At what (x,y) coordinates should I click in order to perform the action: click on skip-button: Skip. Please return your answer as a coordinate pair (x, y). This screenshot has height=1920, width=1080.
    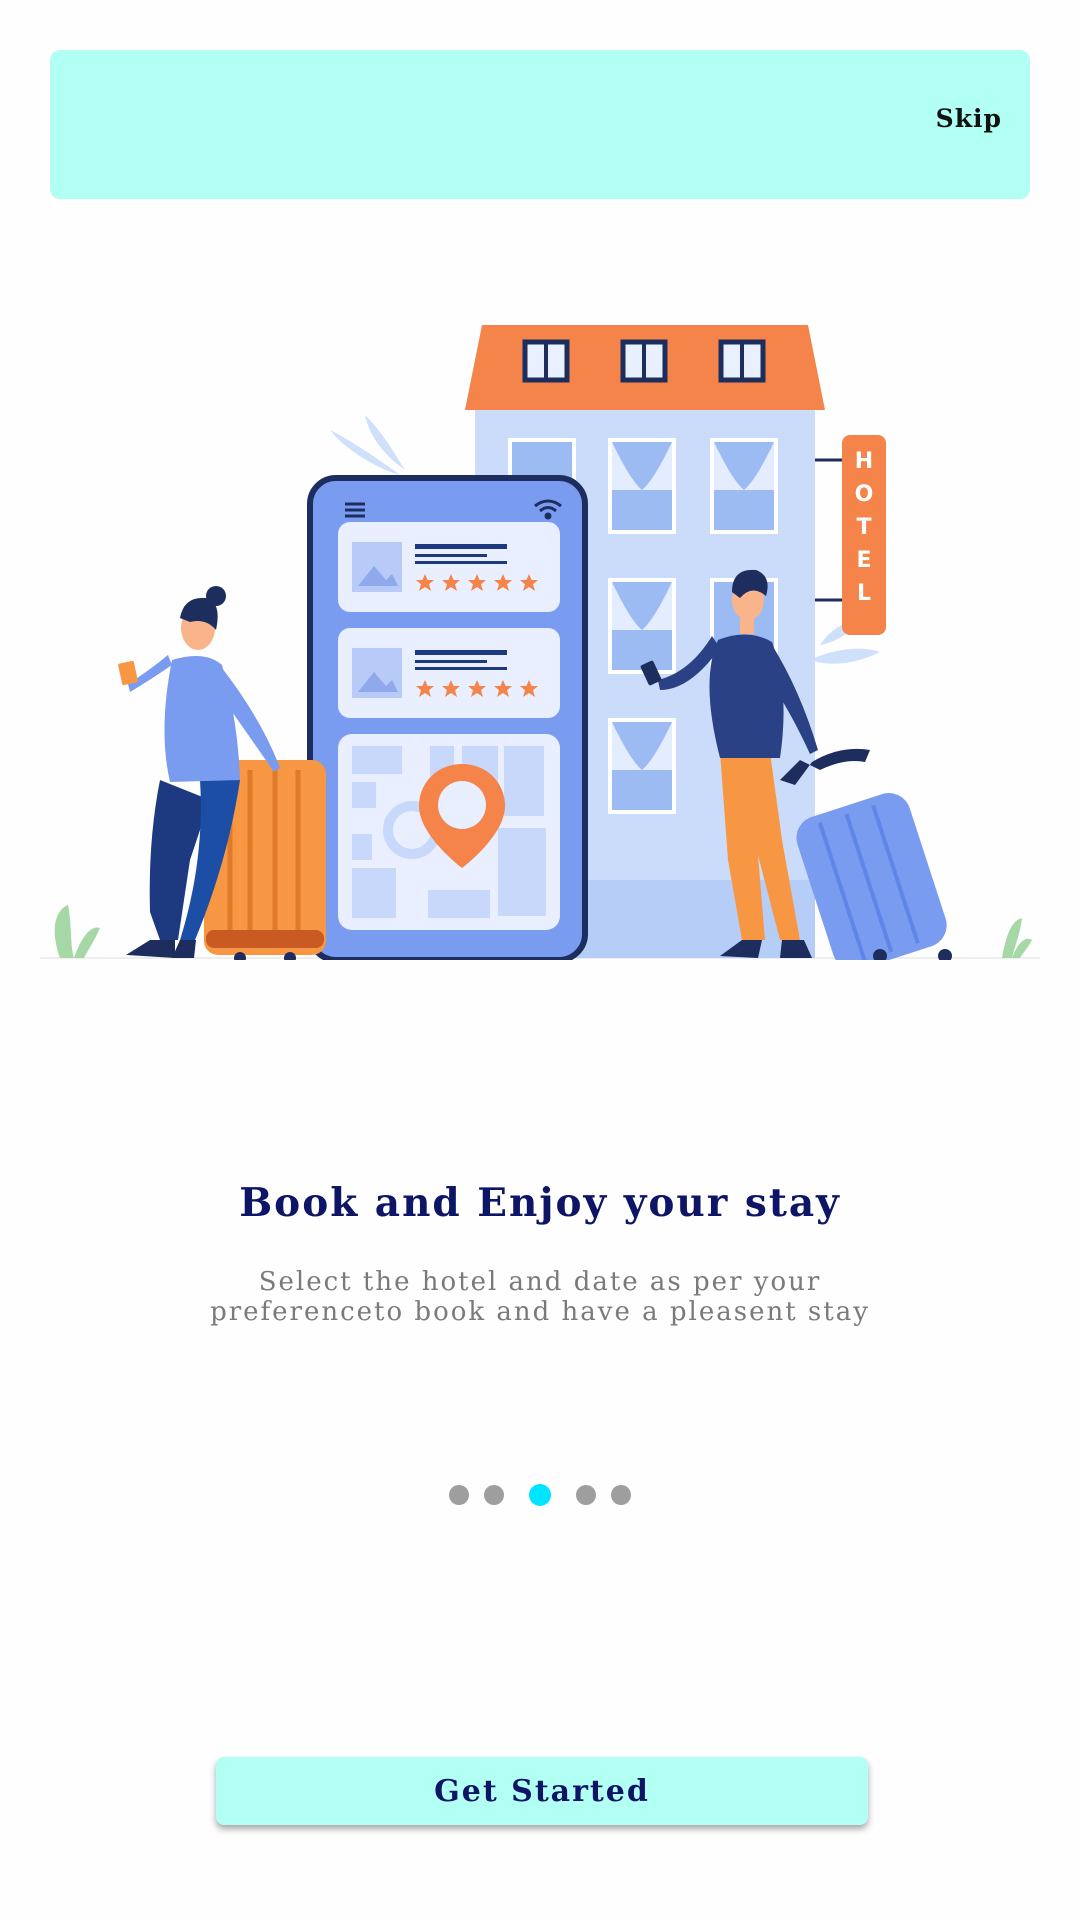
    Looking at the image, I should click on (969, 118).